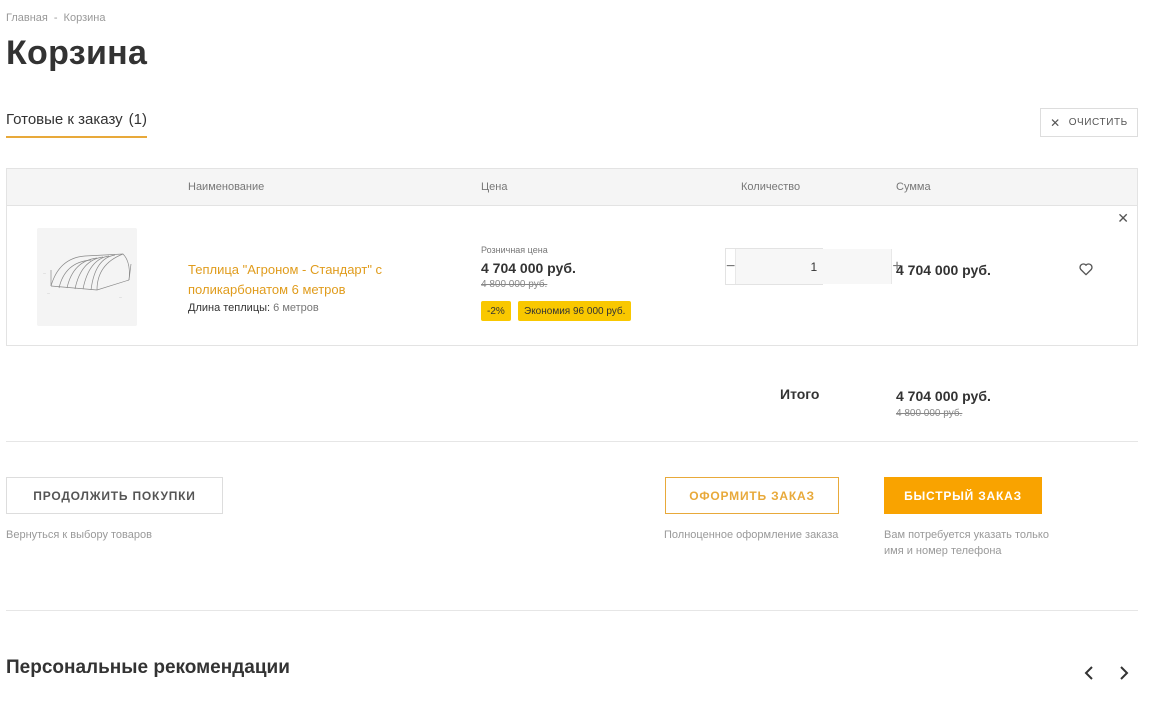 This screenshot has height=717, width=1156. I want to click on product-property: Длина теплицы: 6 метров, so click(253, 308).